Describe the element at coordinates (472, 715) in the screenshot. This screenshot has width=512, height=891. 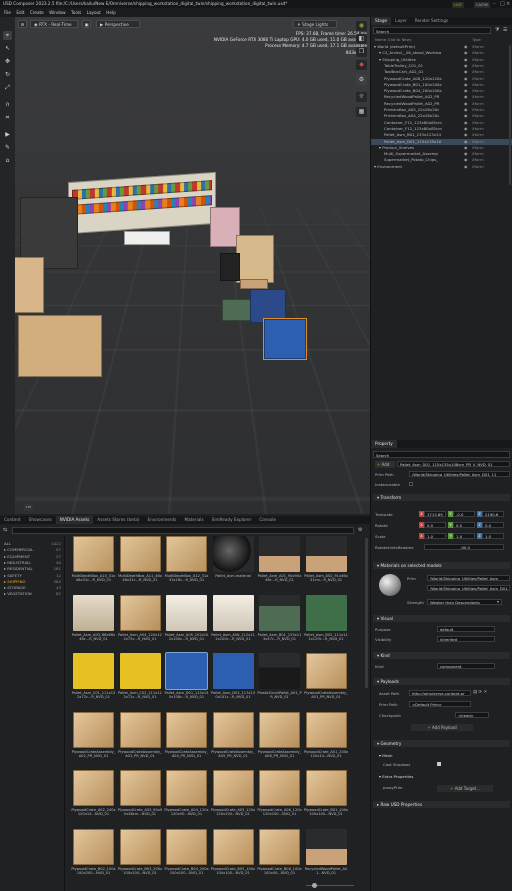
I see `checkpoint-dropdown: <head>` at that location.